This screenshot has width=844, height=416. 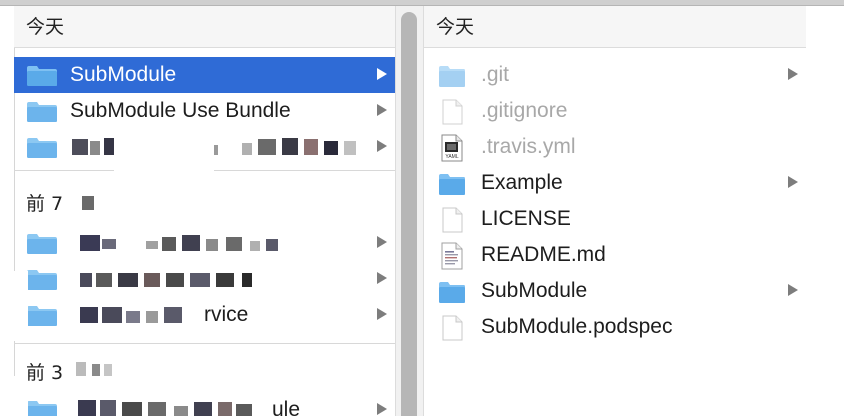 I want to click on section-divider, so click(x=204, y=343).